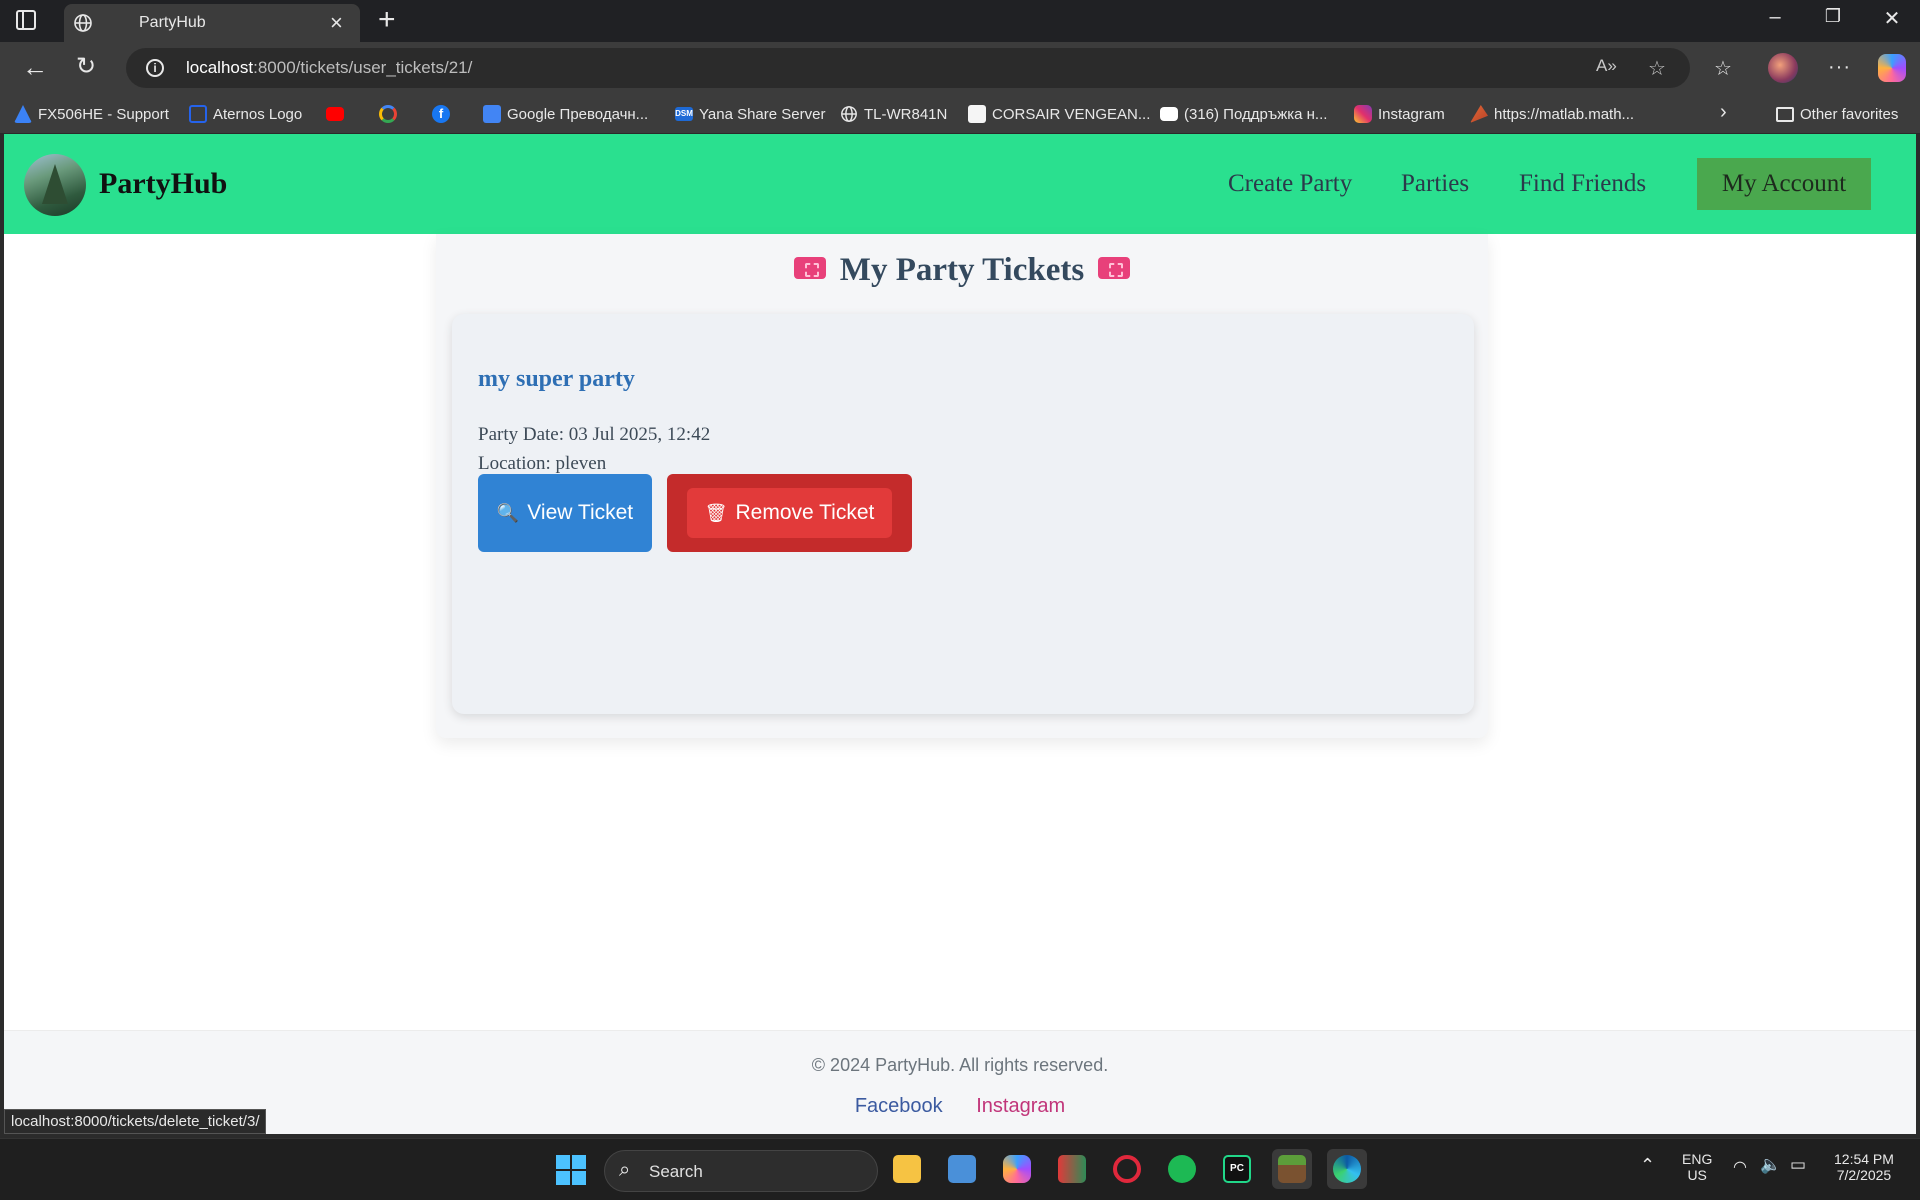 The image size is (1920, 1200). I want to click on reload-icon: ↻, so click(86, 67).